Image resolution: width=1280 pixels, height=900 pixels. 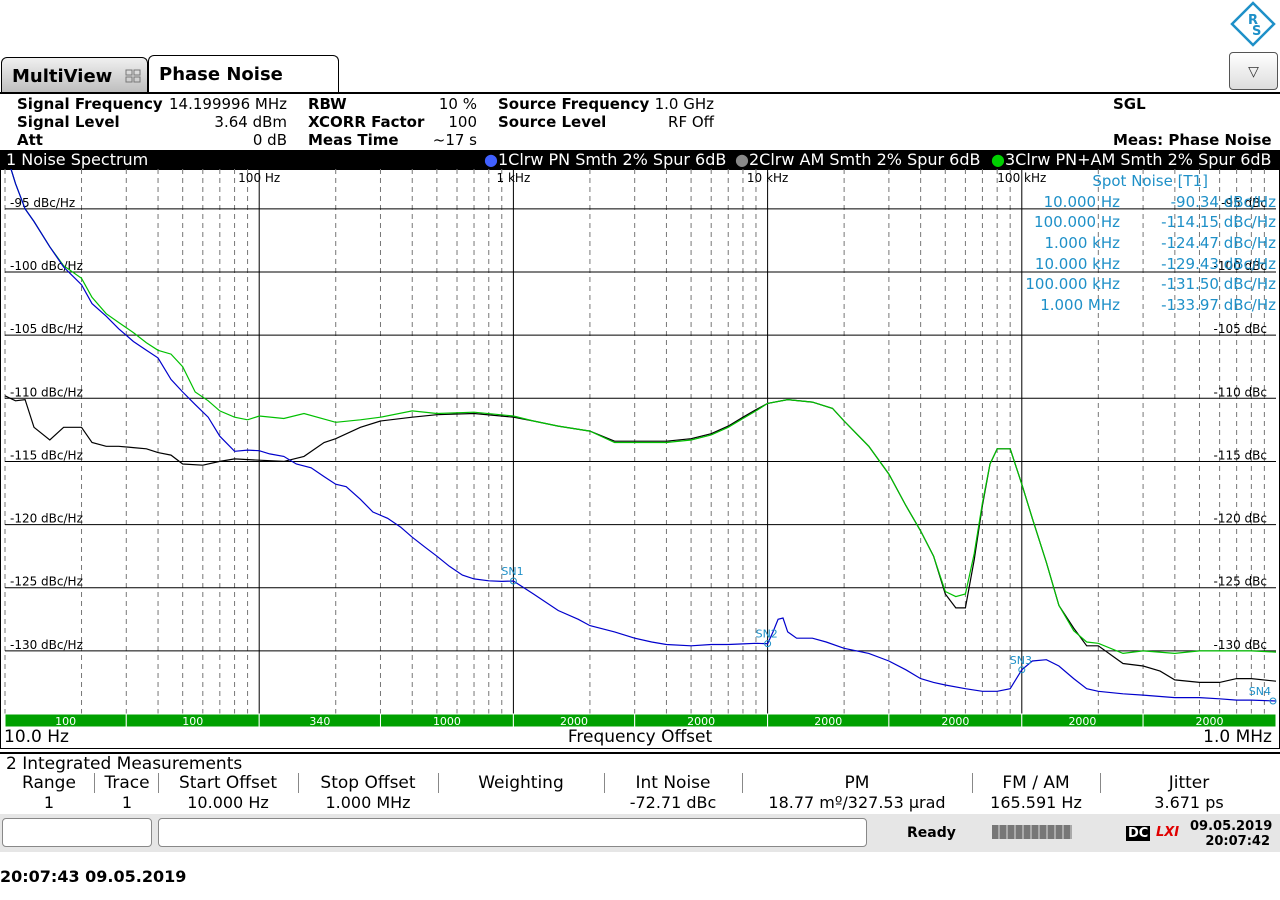 What do you see at coordinates (62, 76) in the screenshot?
I see `tab-multiview-label: MultiView` at bounding box center [62, 76].